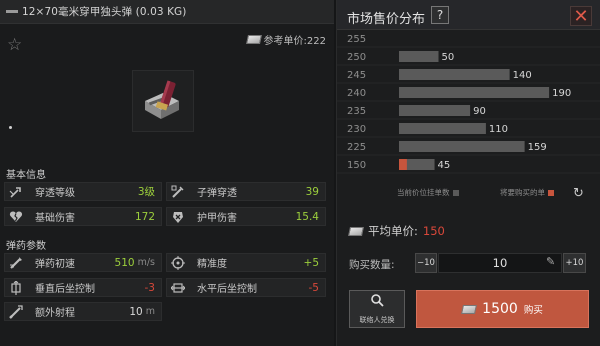 Image resolution: width=600 pixels, height=346 pixels. I want to click on stat-value: 510, so click(124, 262).